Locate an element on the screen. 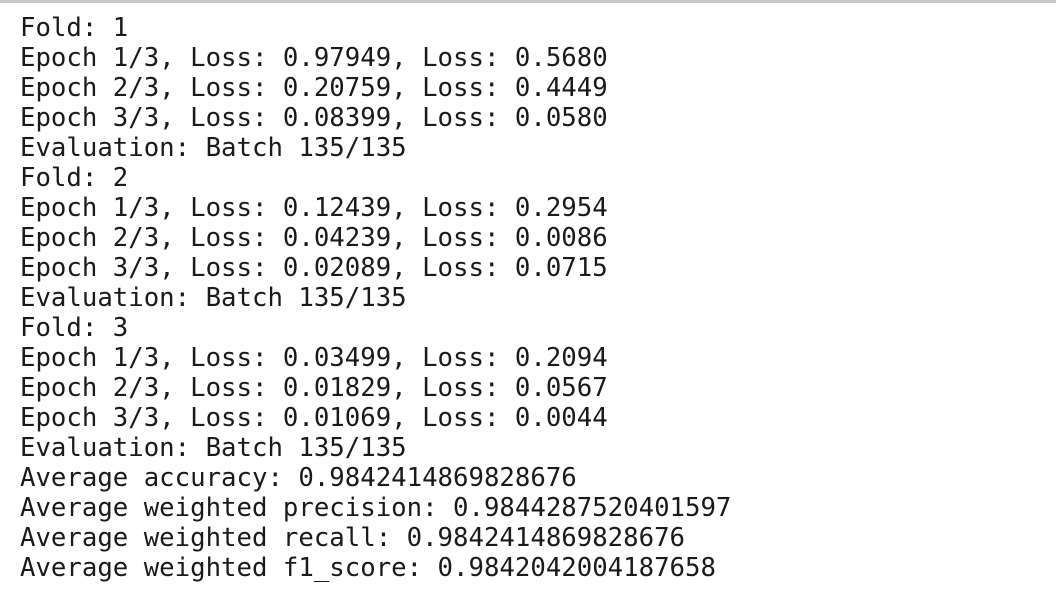 The width and height of the screenshot is (1056, 596). epoch-log-line: Epoch 1/3, Loss: 0.12439, Loss: 0.2954 is located at coordinates (314, 208).